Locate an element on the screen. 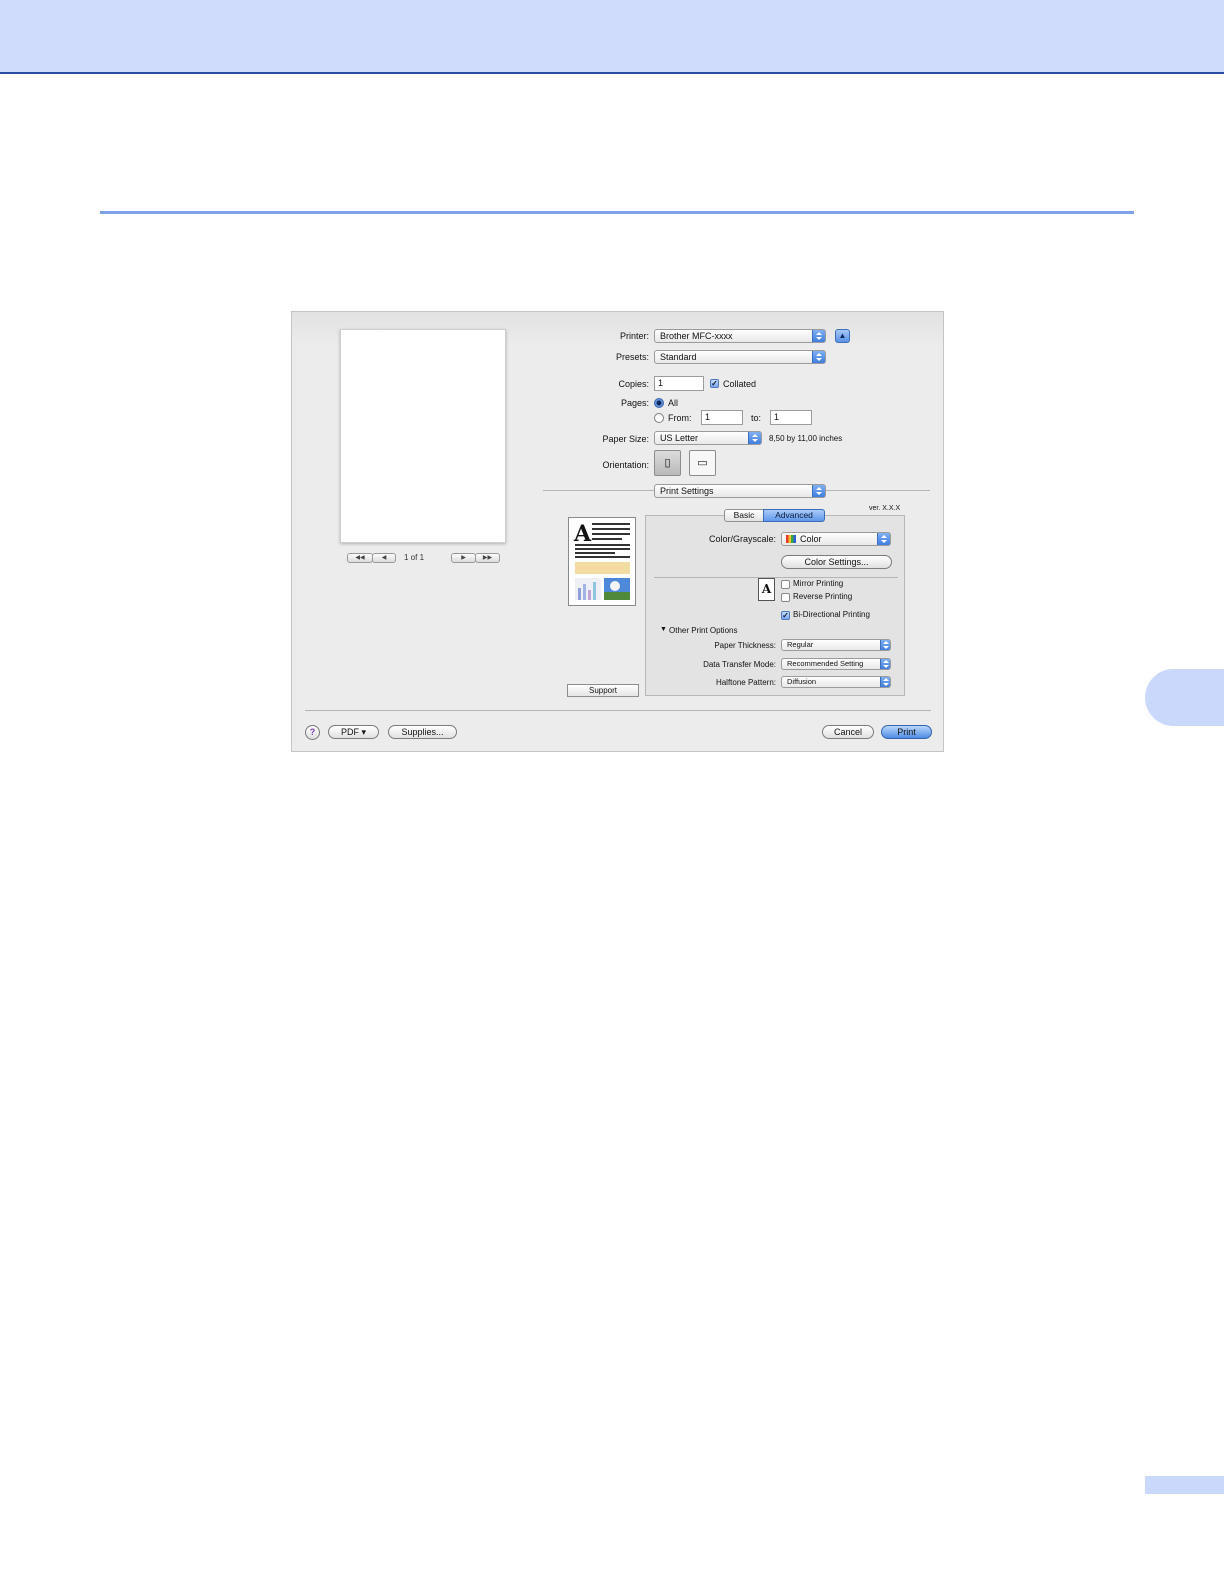 Image resolution: width=1224 pixels, height=1584 pixels. disclosure-triangle-icon: ▼ is located at coordinates (663, 629).